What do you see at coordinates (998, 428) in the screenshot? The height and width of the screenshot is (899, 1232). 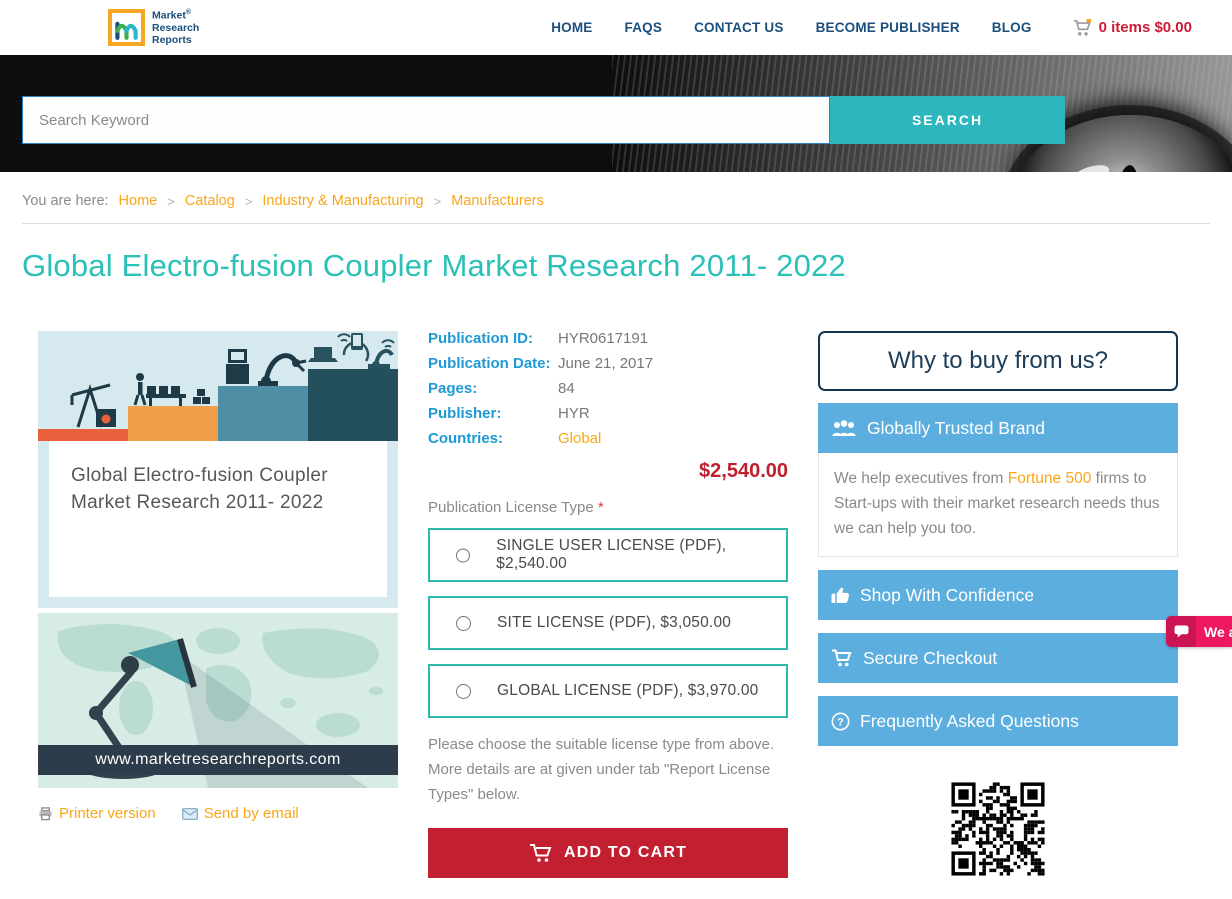 I see `feature-globally-trusted-brand: Globally Trusted Brand` at bounding box center [998, 428].